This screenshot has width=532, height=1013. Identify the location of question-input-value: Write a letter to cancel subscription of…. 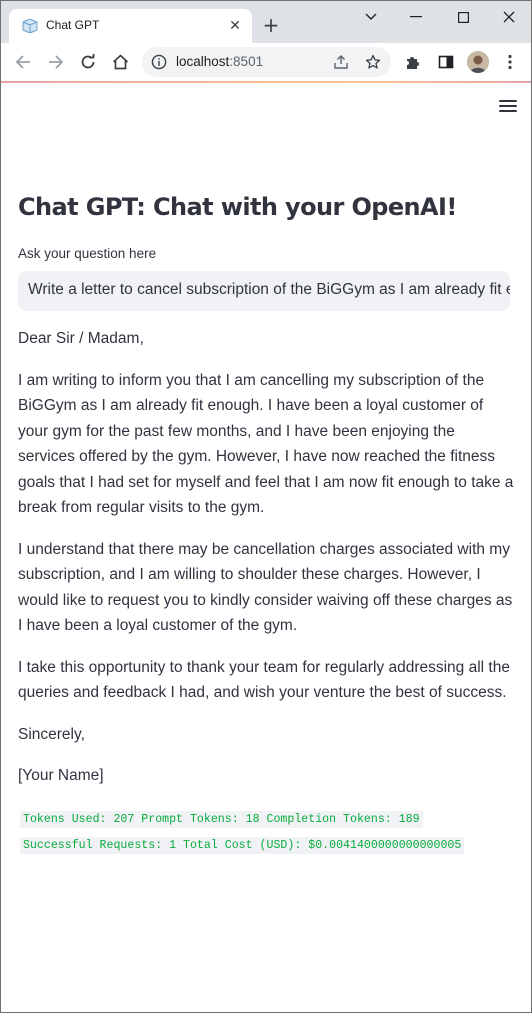
(269, 290).